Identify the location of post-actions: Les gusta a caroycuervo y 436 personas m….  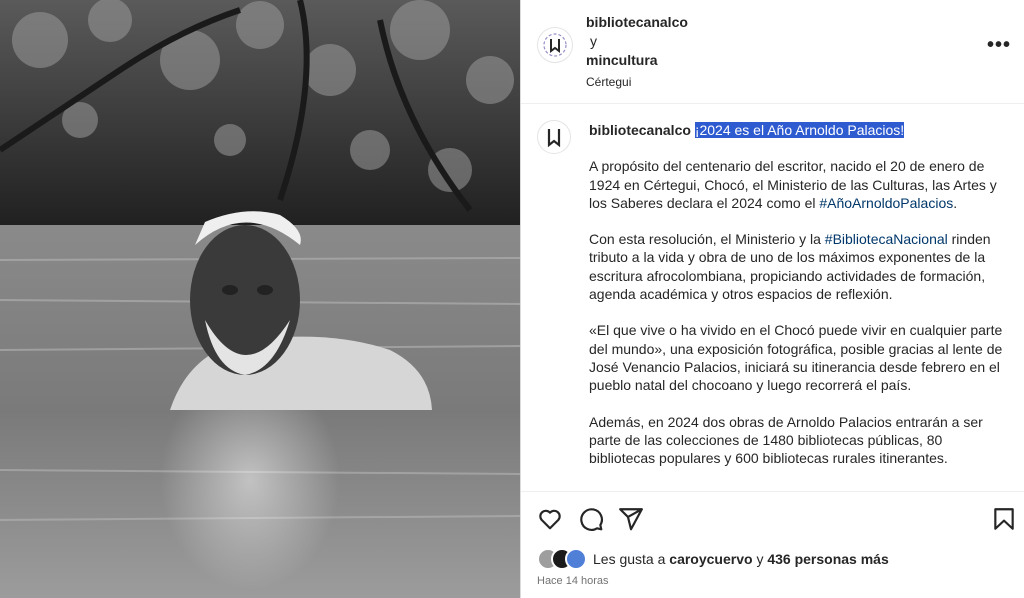
(772, 544).